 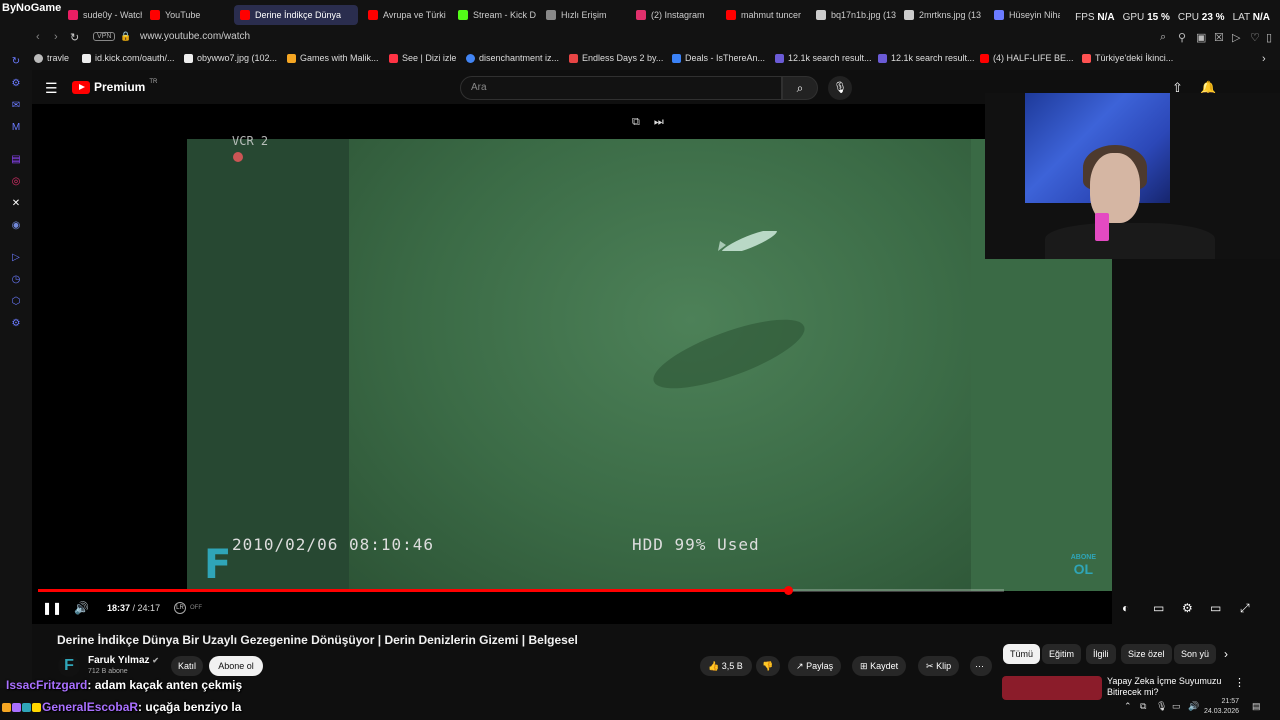 I want to click on subscribe-watermark: ABONE OL, so click(x=1083, y=565).